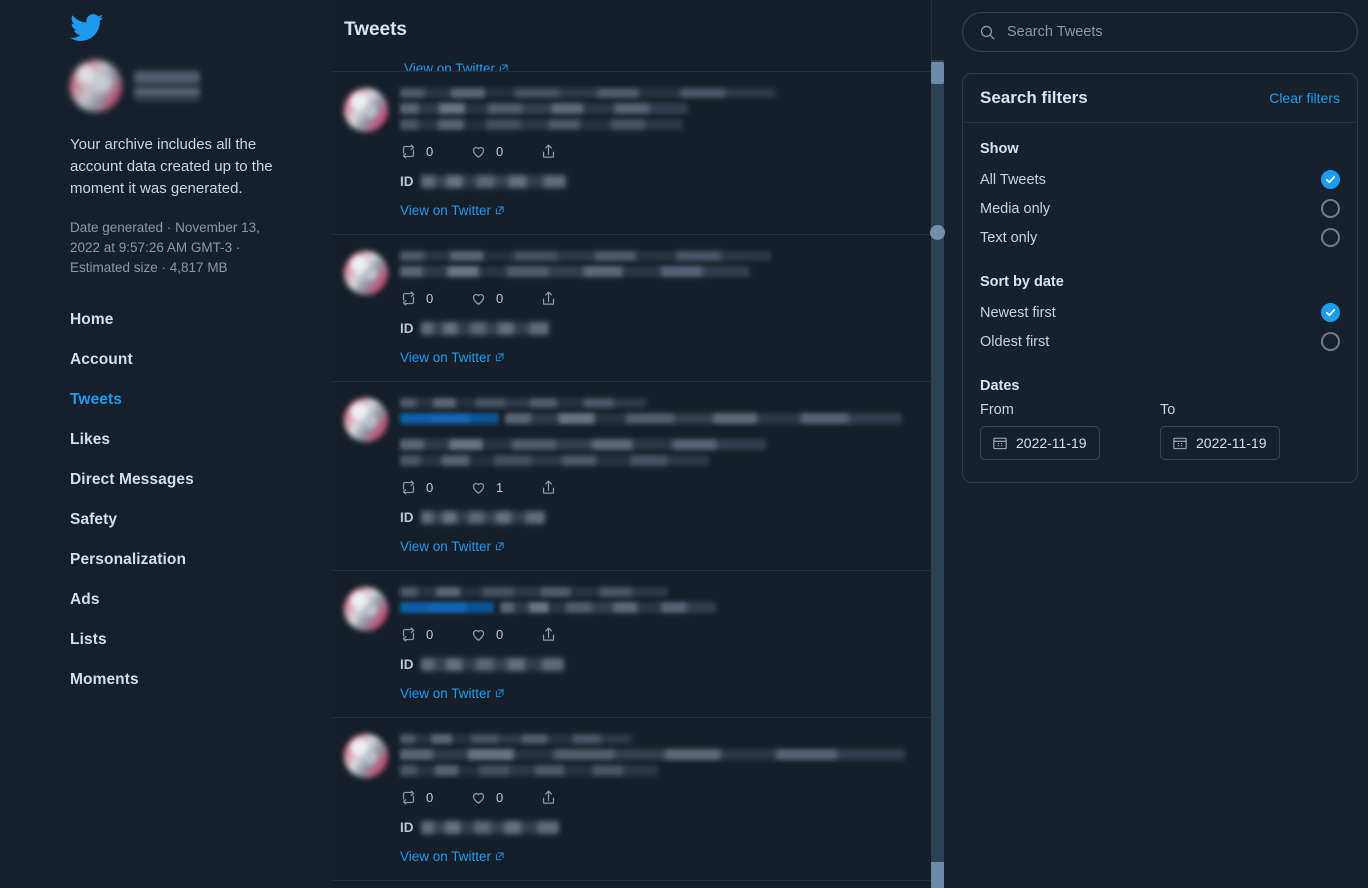 The height and width of the screenshot is (888, 1368). What do you see at coordinates (201, 440) in the screenshot?
I see `sidebar-item-likes: Likes` at bounding box center [201, 440].